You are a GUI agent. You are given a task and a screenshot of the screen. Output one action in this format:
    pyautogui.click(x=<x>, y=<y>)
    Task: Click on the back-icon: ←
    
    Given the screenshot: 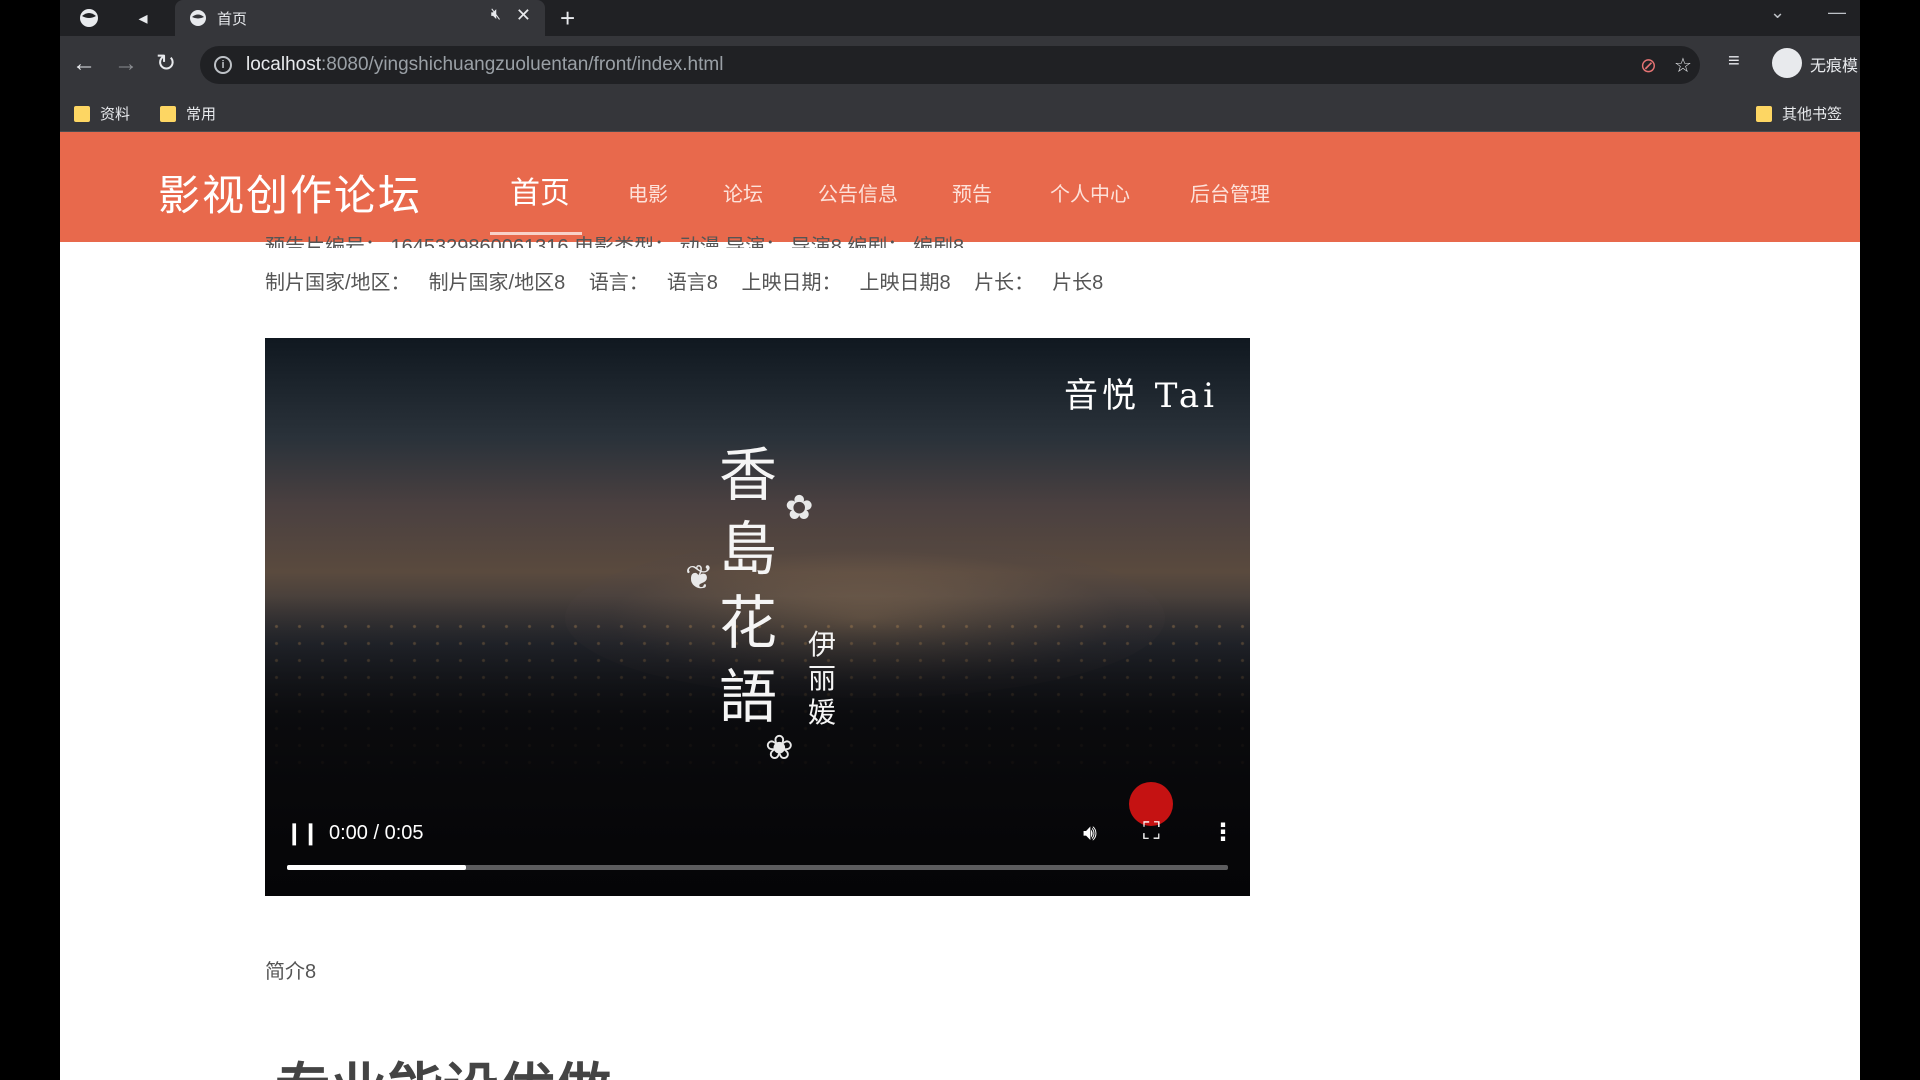 What is the action you would take?
    pyautogui.click(x=84, y=64)
    